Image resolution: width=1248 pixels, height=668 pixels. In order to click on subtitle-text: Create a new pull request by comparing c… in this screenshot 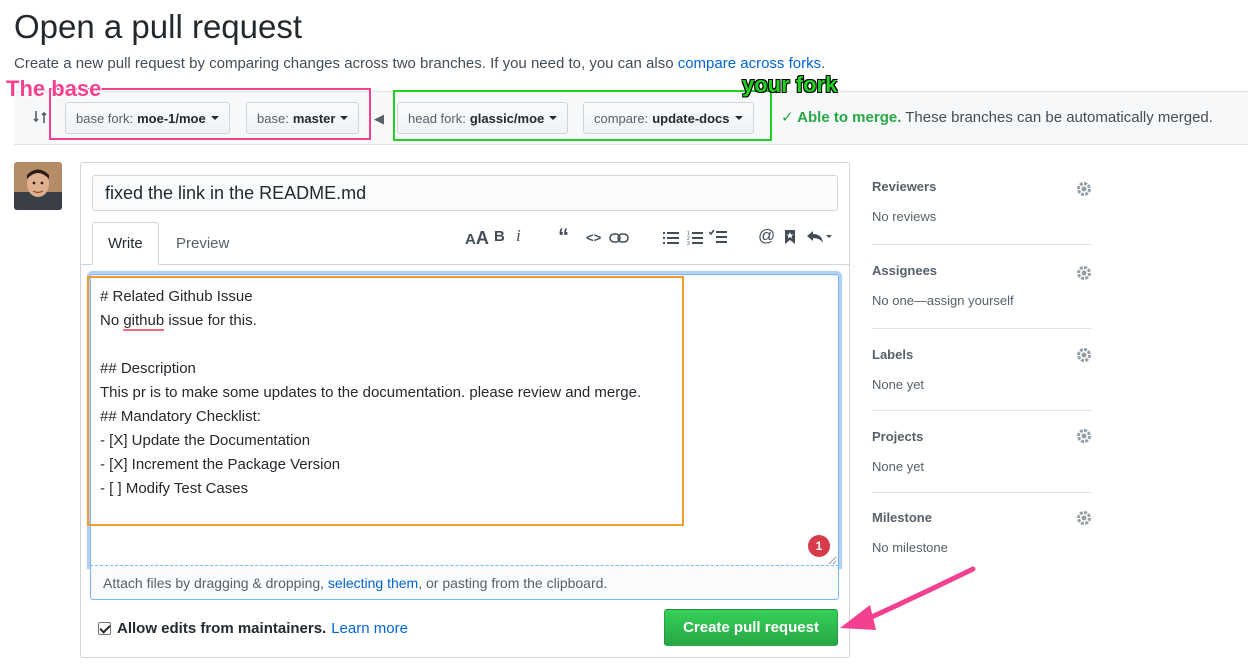, I will do `click(346, 63)`.